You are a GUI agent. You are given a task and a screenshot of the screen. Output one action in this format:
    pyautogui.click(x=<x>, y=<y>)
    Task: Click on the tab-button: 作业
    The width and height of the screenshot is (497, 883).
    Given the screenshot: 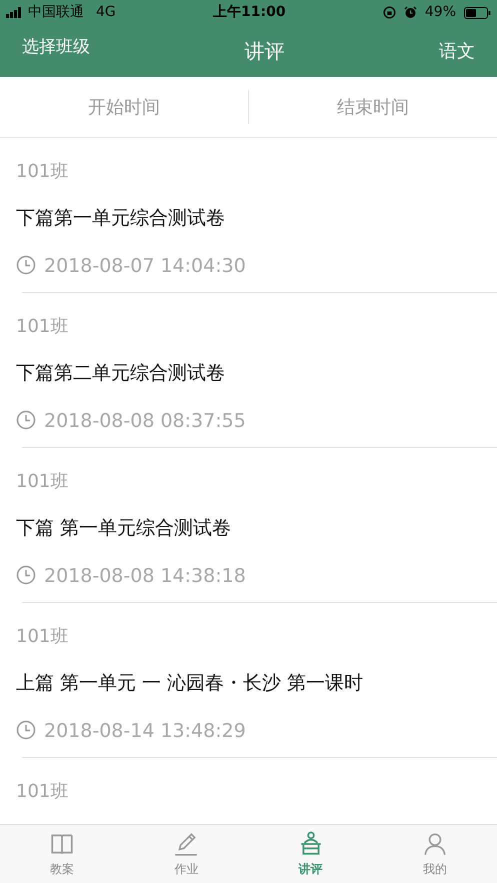 What is the action you would take?
    pyautogui.click(x=186, y=854)
    